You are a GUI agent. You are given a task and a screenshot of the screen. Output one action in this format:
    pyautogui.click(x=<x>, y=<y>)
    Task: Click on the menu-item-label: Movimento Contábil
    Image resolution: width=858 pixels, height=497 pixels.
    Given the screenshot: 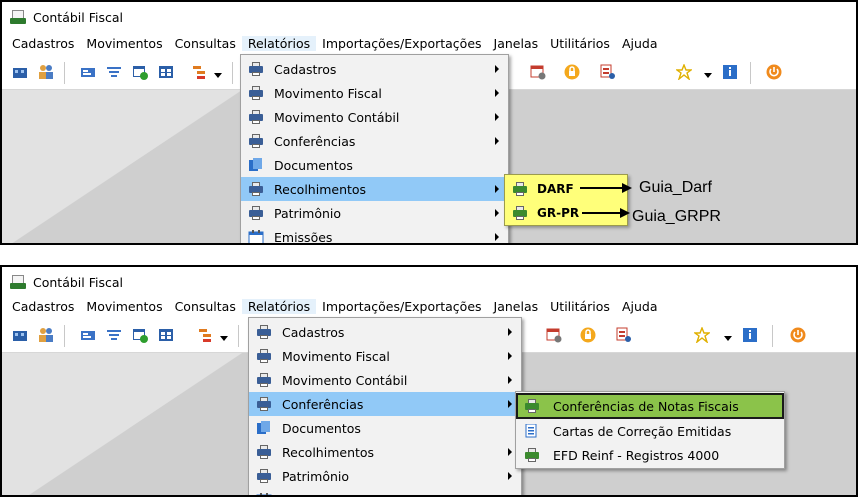 What is the action you would take?
    pyautogui.click(x=337, y=117)
    